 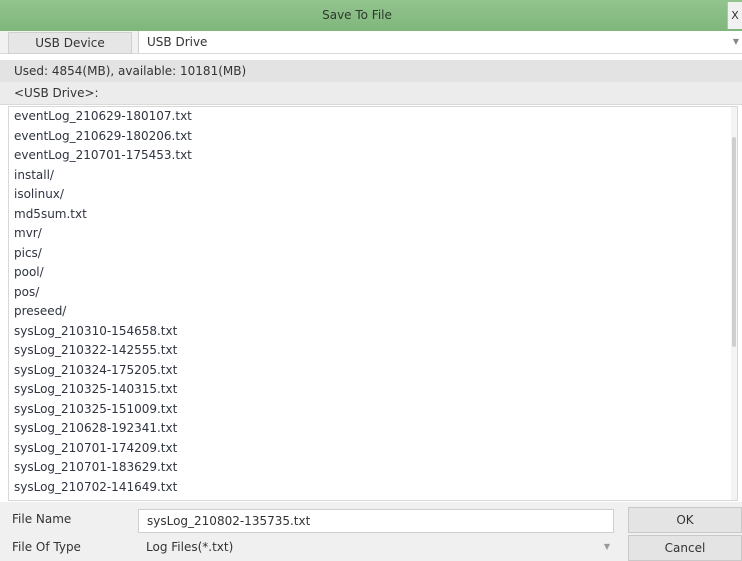 What do you see at coordinates (373, 273) in the screenshot?
I see `file-list-item: pool/` at bounding box center [373, 273].